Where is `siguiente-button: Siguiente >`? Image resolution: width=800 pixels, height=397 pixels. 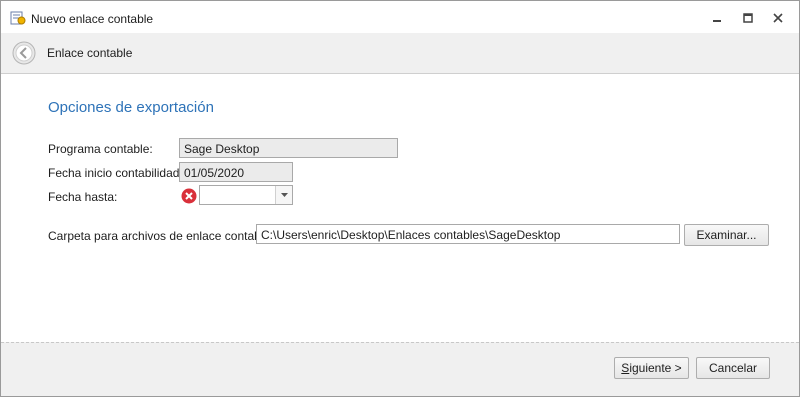 siguiente-button: Siguiente > is located at coordinates (651, 368).